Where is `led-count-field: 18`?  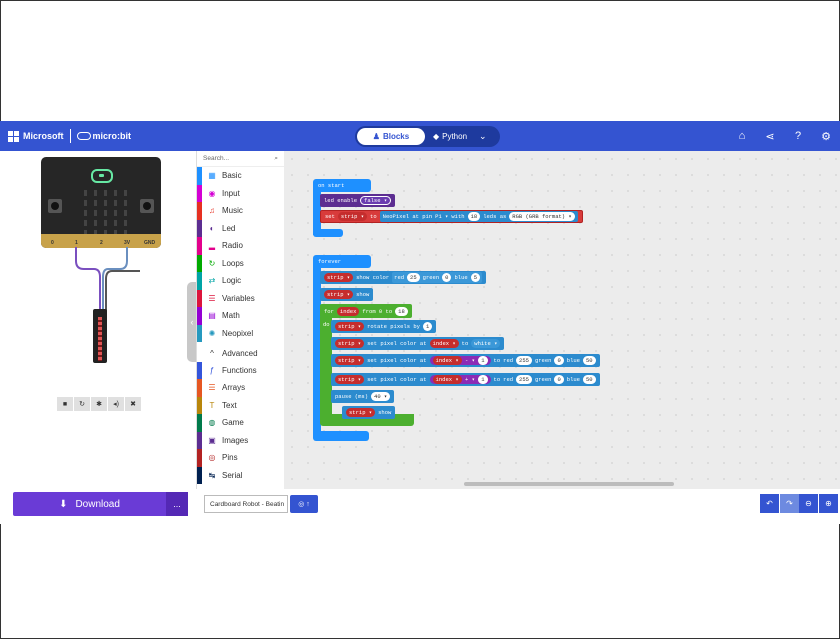
led-count-field: 18 is located at coordinates (474, 216).